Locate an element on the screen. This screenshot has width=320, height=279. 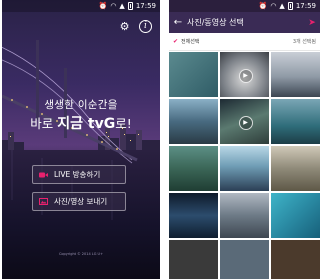
send-button-label: 사진/영상 보내기 is located at coordinates (81, 201).